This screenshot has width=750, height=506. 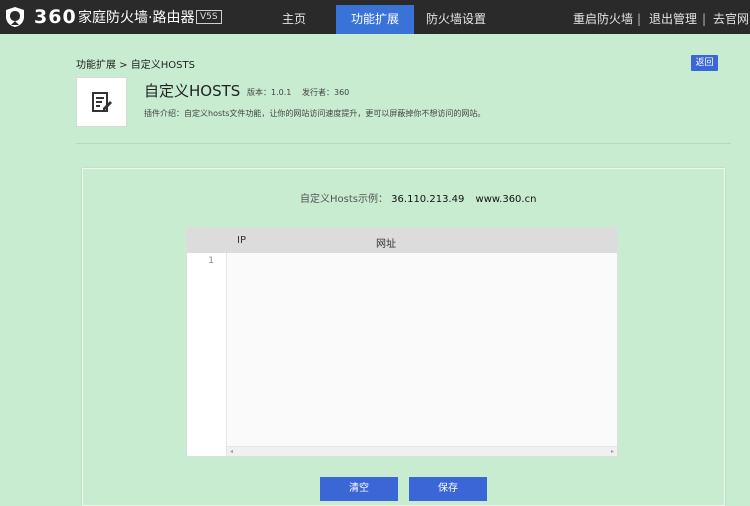 I want to click on editor-header: IP 网址, so click(x=402, y=240).